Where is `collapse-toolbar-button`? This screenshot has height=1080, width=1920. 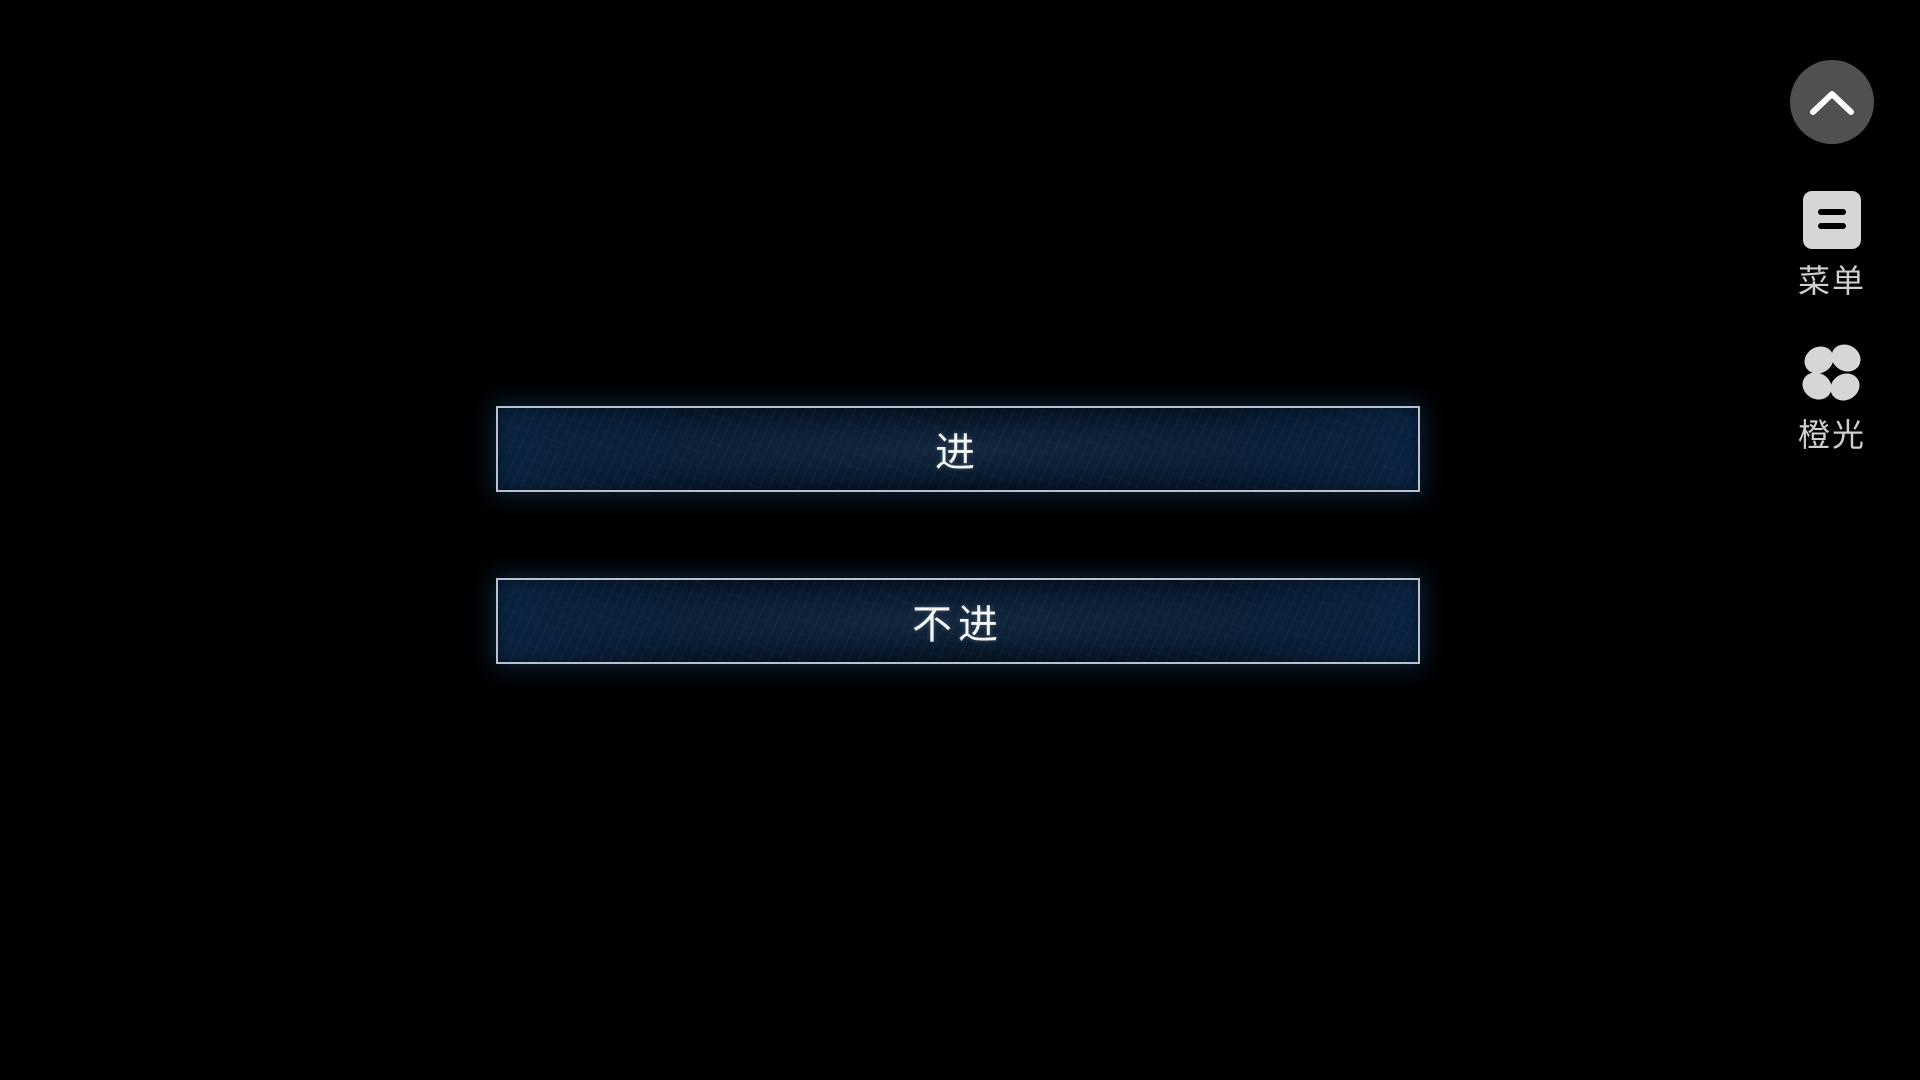 collapse-toolbar-button is located at coordinates (1832, 102).